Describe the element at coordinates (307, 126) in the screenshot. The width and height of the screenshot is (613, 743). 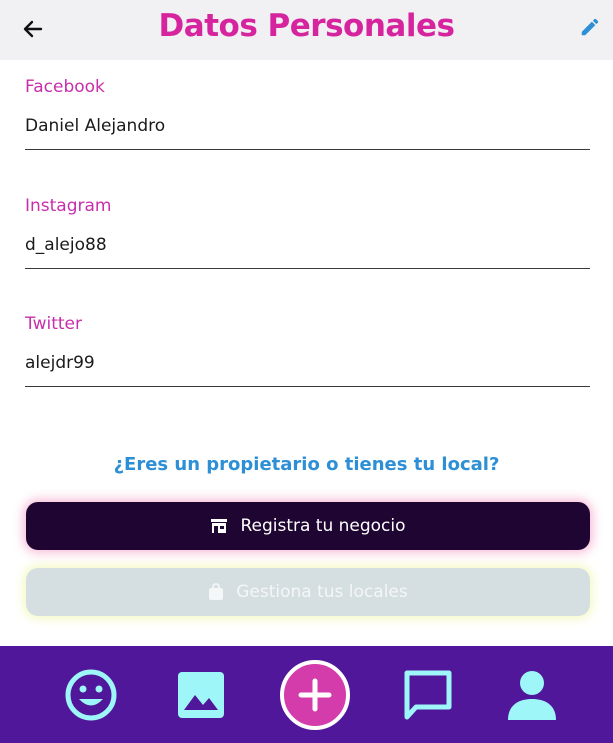
I see `facebook-input: Daniel Alejandro` at that location.